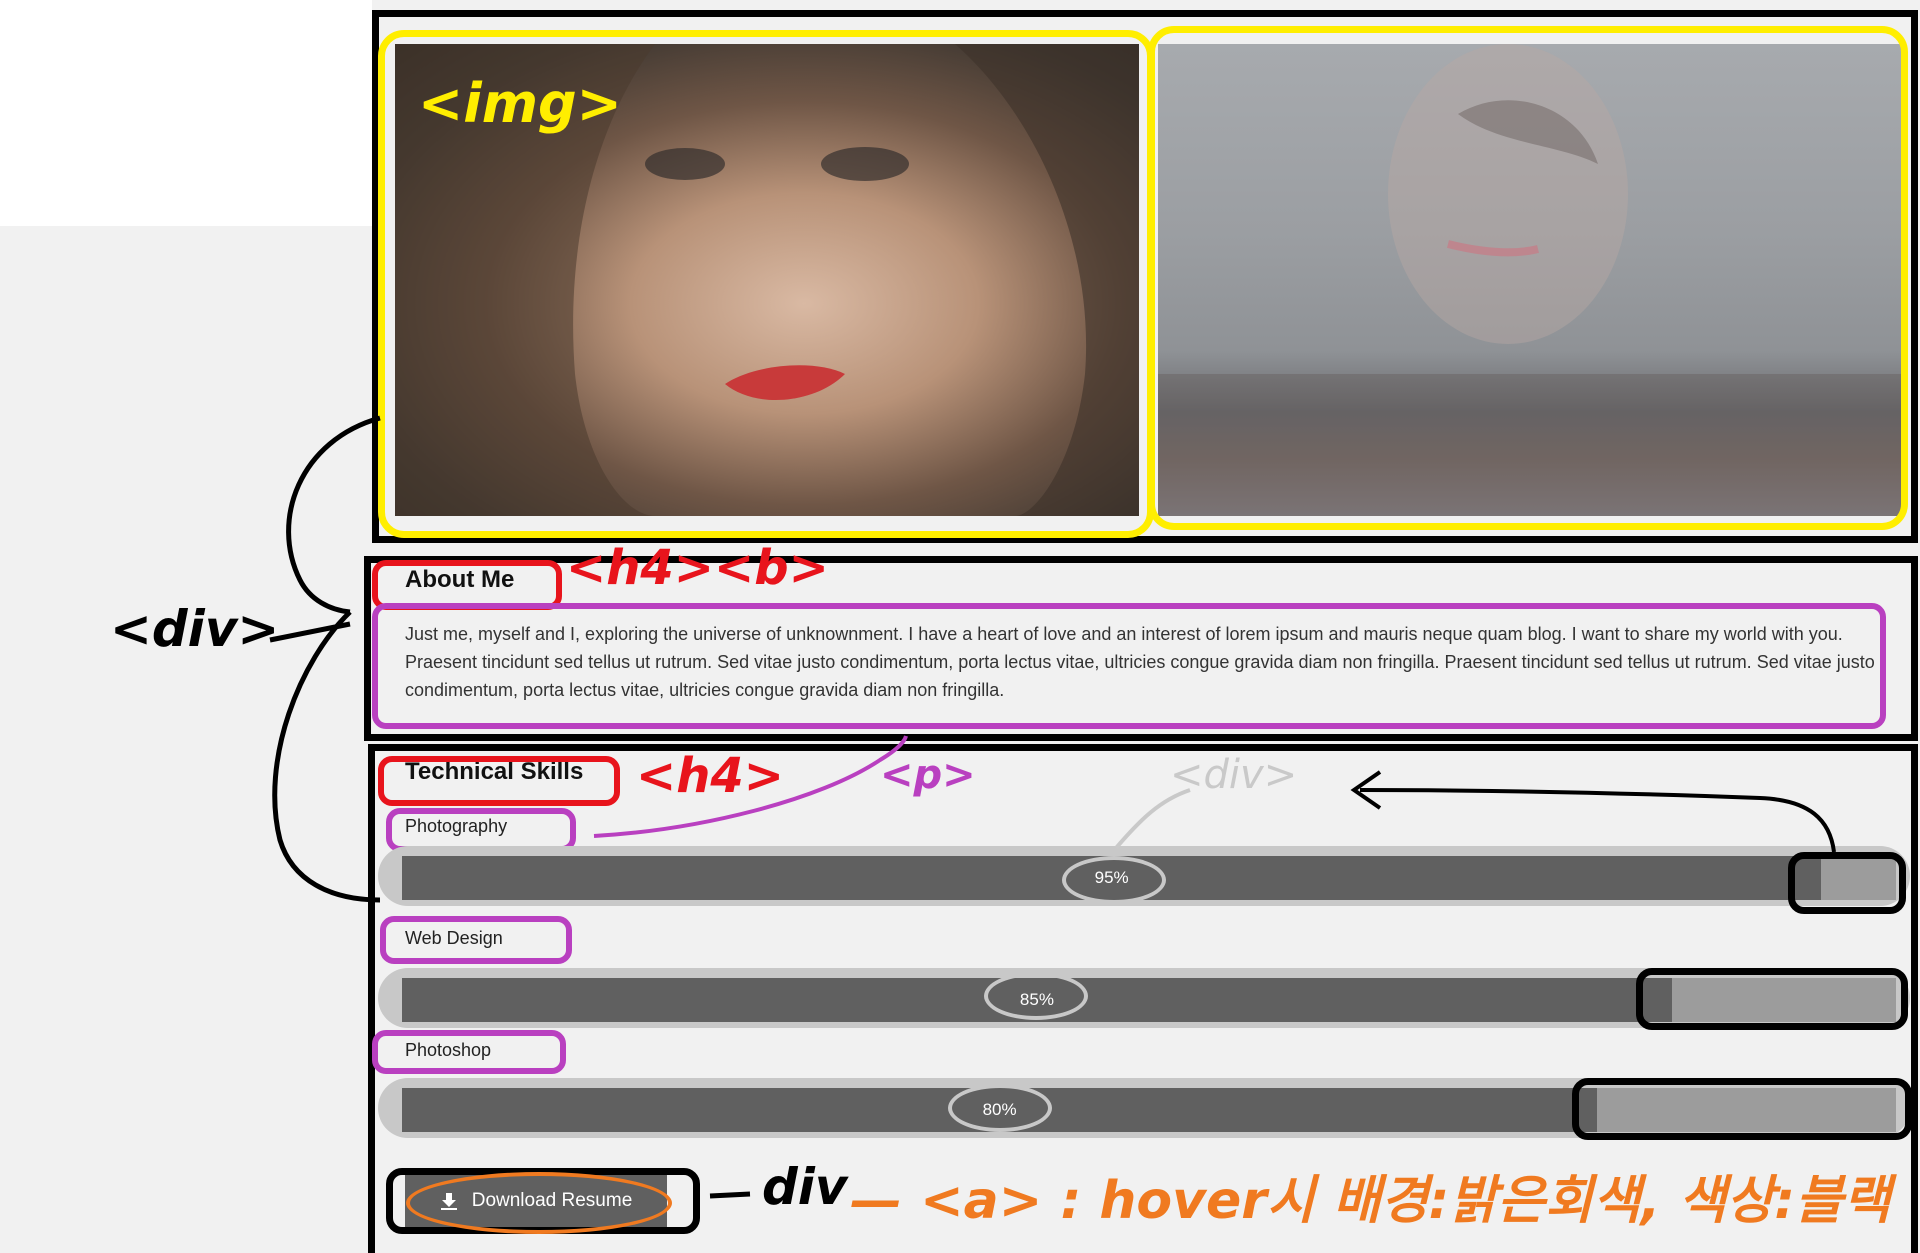  Describe the element at coordinates (710, 776) in the screenshot. I see `annotation-h4: <h4>` at that location.